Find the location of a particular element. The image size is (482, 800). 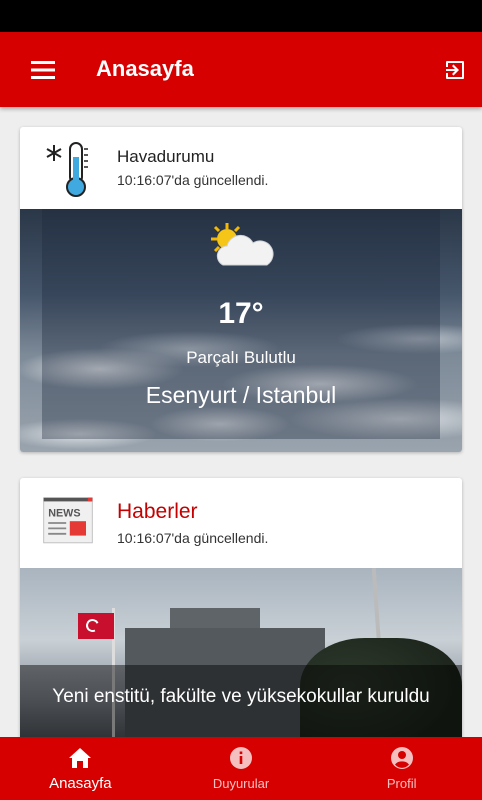

weather-condition: Parçalı Bulutlu is located at coordinates (241, 357).